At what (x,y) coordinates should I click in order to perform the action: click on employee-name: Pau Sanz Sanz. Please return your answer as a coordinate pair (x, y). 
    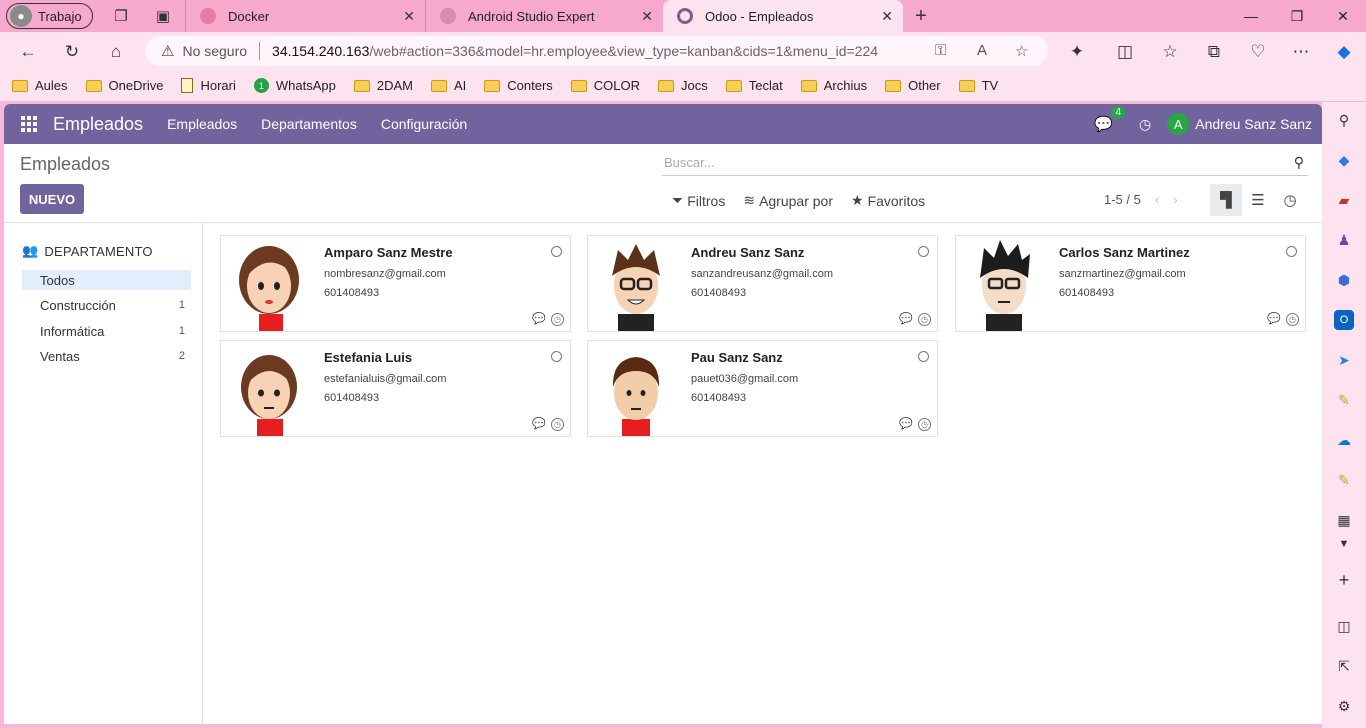
    Looking at the image, I should click on (737, 357).